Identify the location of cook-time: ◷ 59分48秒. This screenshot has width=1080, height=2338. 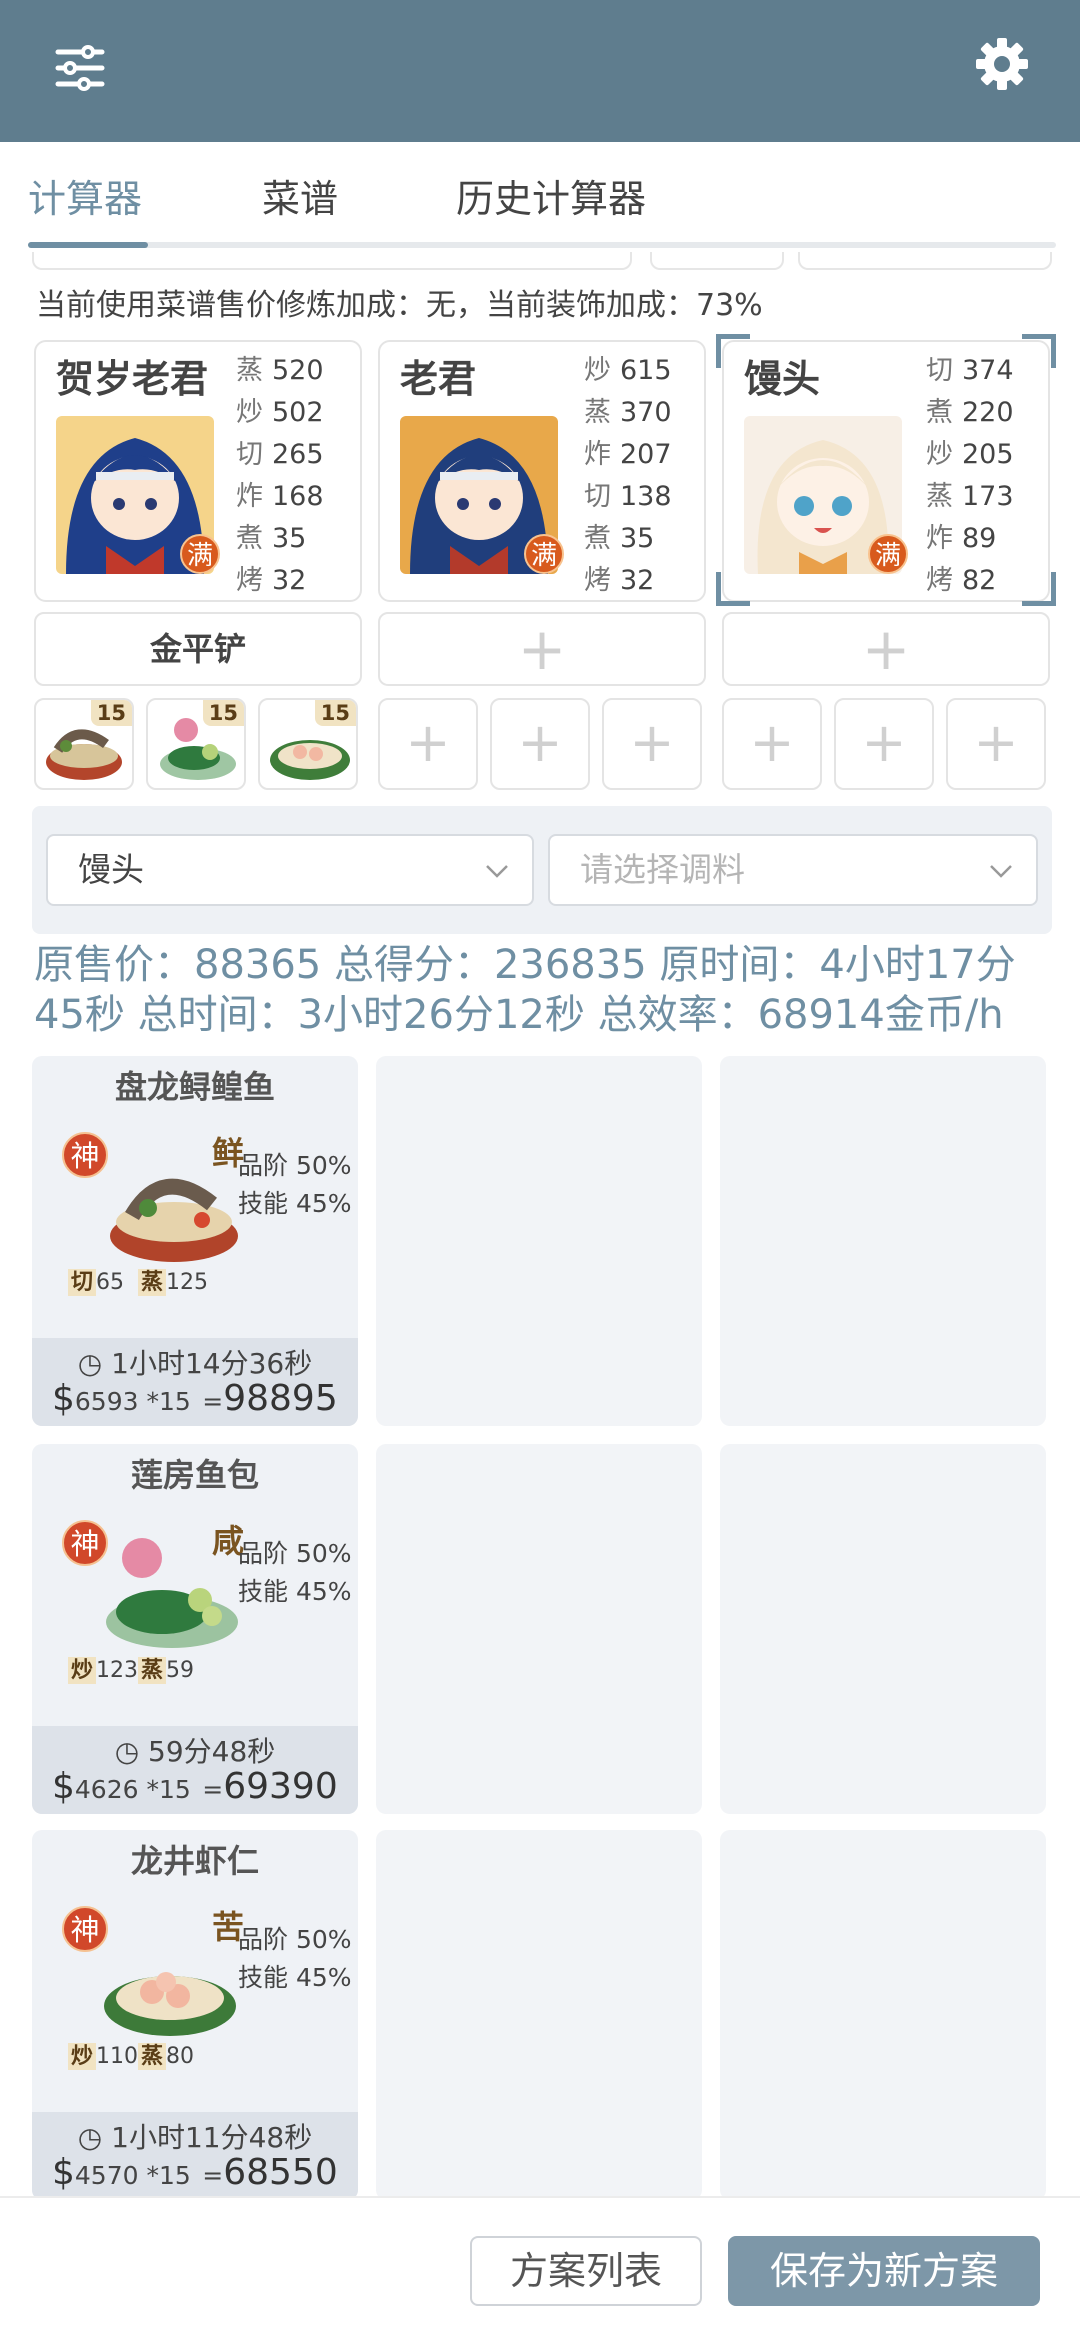
(195, 1751).